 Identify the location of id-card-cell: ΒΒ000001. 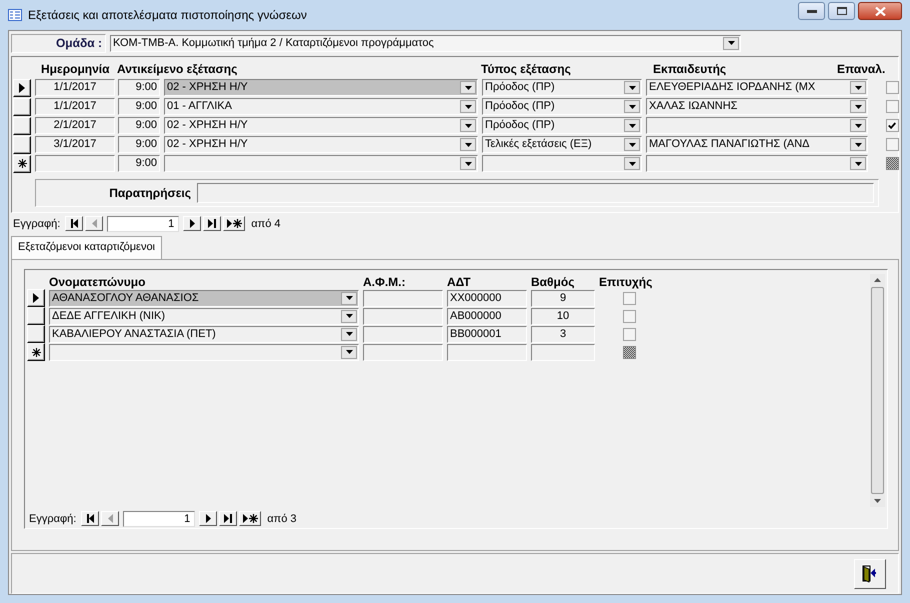
(487, 334).